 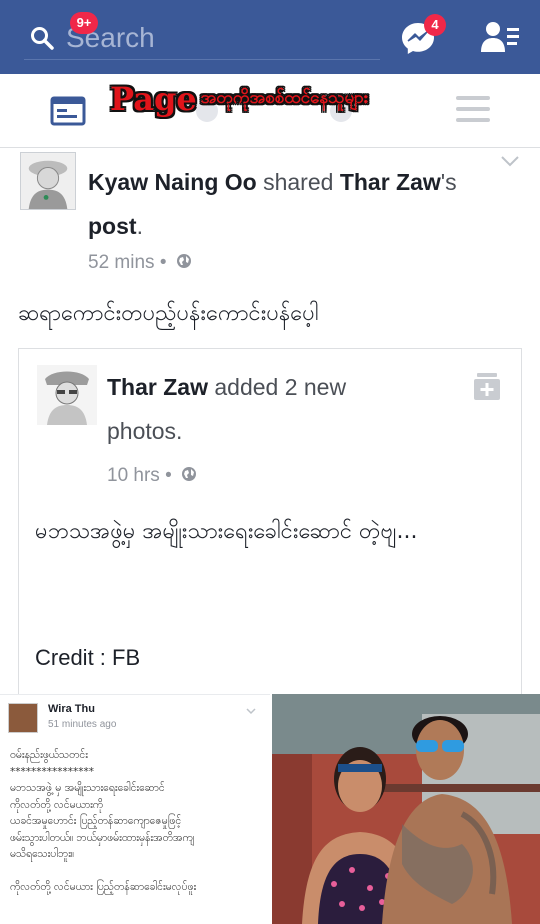 What do you see at coordinates (121, 262) in the screenshot?
I see `post-time: 52 mins` at bounding box center [121, 262].